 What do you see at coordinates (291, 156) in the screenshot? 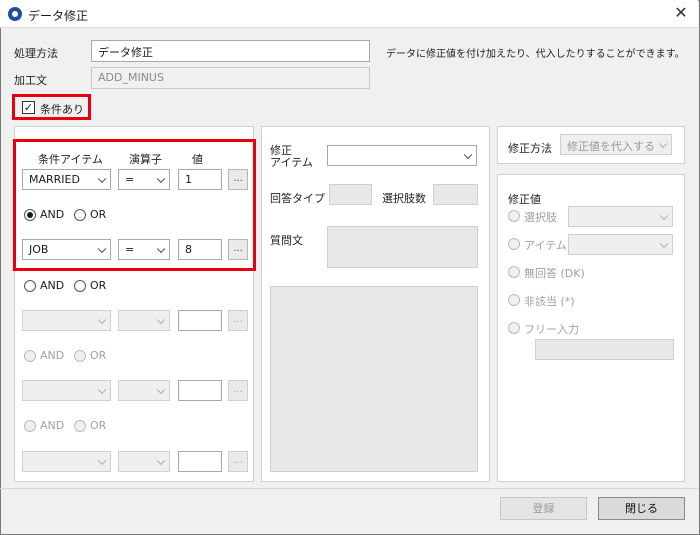
I see `edit-item-label: 修正 アイテム` at bounding box center [291, 156].